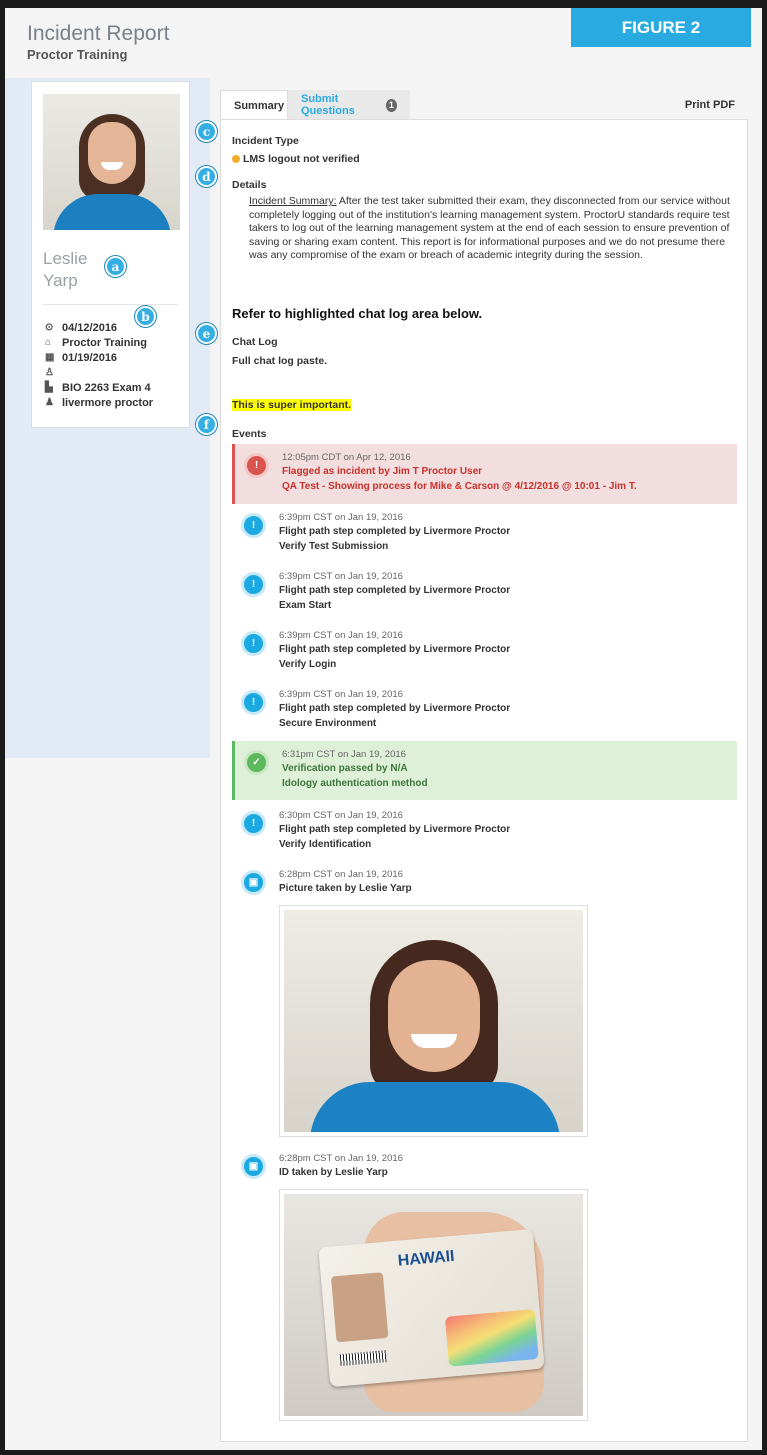 The width and height of the screenshot is (767, 1455). I want to click on page-header: Incident Report Proctor Training, so click(98, 42).